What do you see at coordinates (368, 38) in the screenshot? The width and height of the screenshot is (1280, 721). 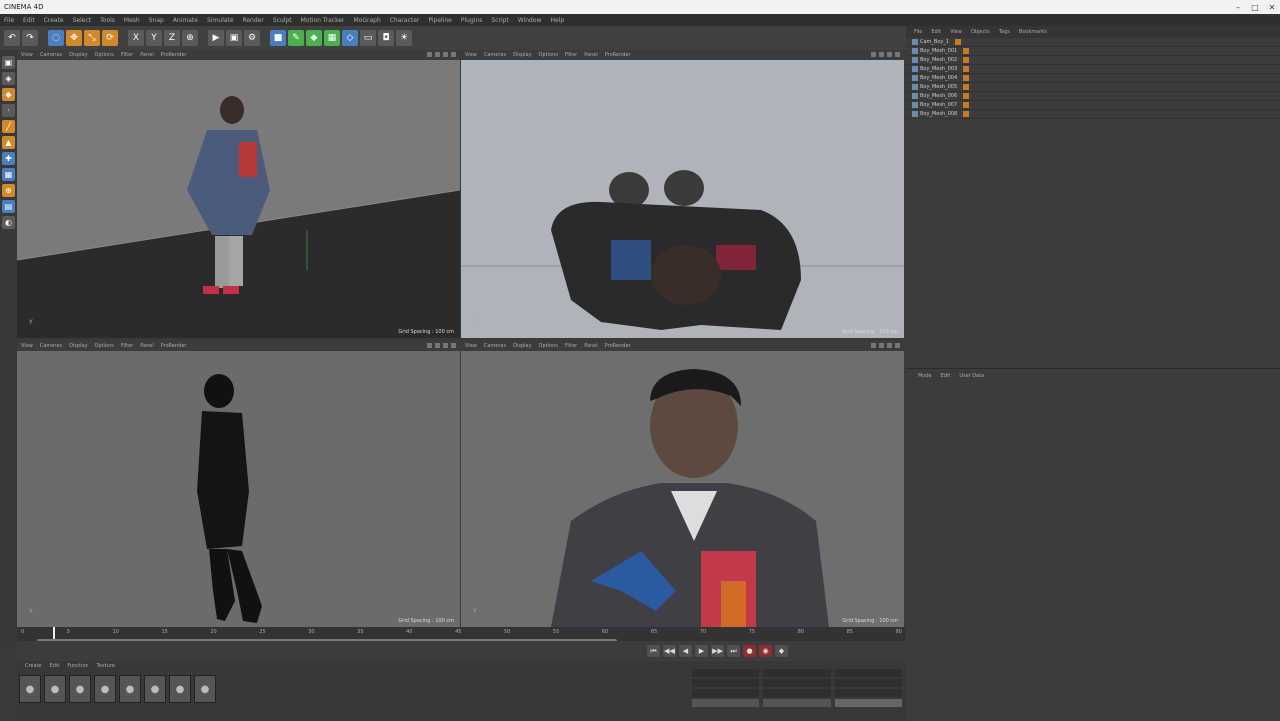 I see `floor-icon: ▭` at bounding box center [368, 38].